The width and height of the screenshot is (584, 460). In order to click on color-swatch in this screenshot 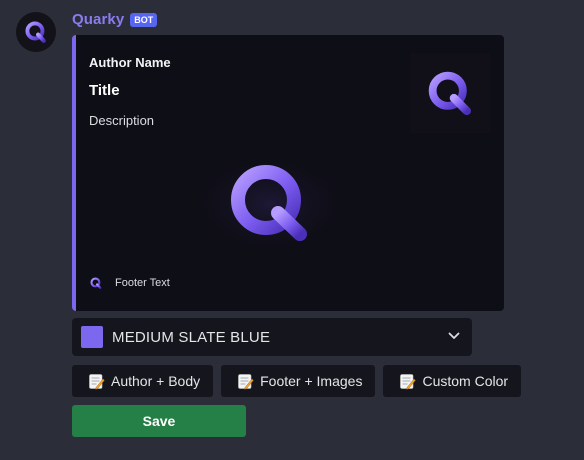, I will do `click(92, 337)`.